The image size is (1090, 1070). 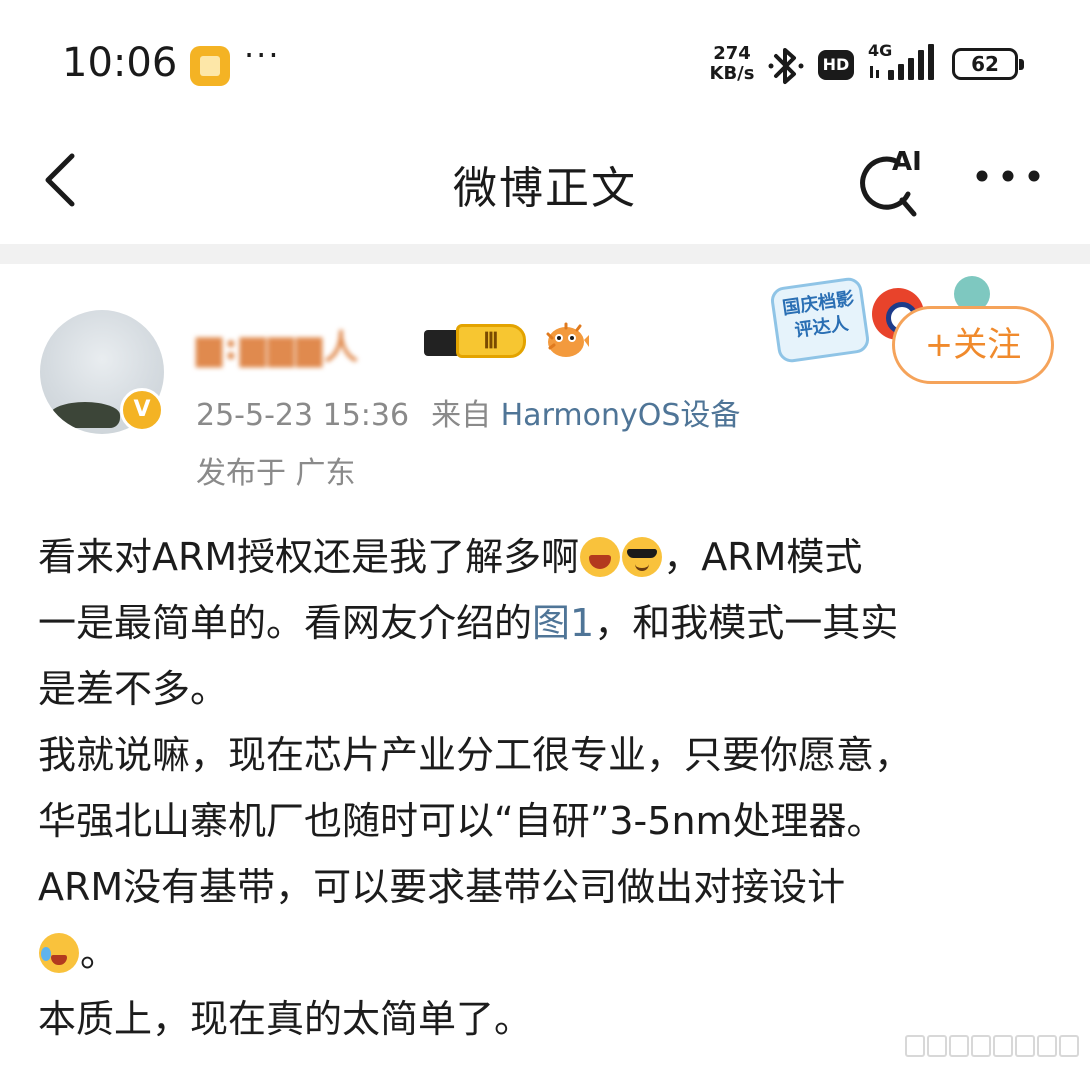 What do you see at coordinates (545, 254) in the screenshot?
I see `section-divider` at bounding box center [545, 254].